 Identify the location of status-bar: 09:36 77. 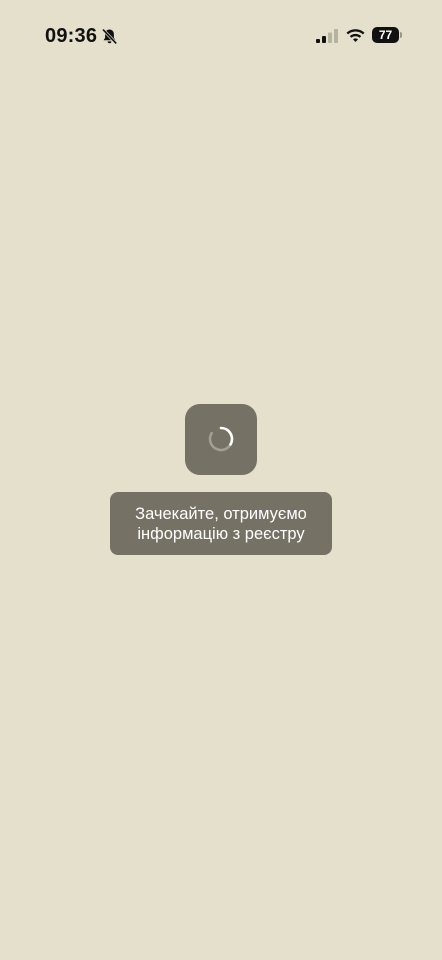
(221, 35).